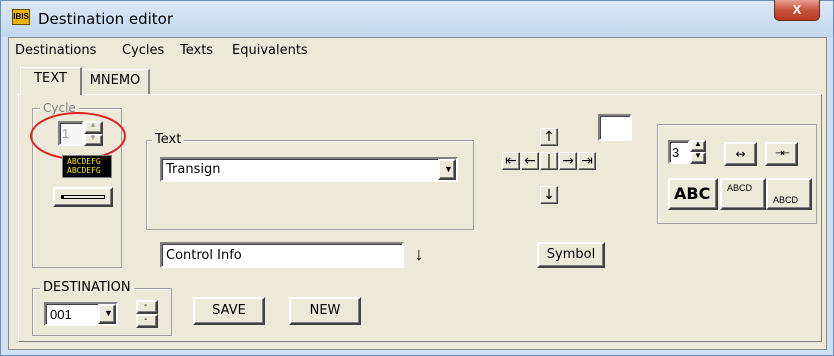 The image size is (834, 356). Describe the element at coordinates (789, 194) in the screenshot. I see `font-small-bottom-button: ABCD` at that location.